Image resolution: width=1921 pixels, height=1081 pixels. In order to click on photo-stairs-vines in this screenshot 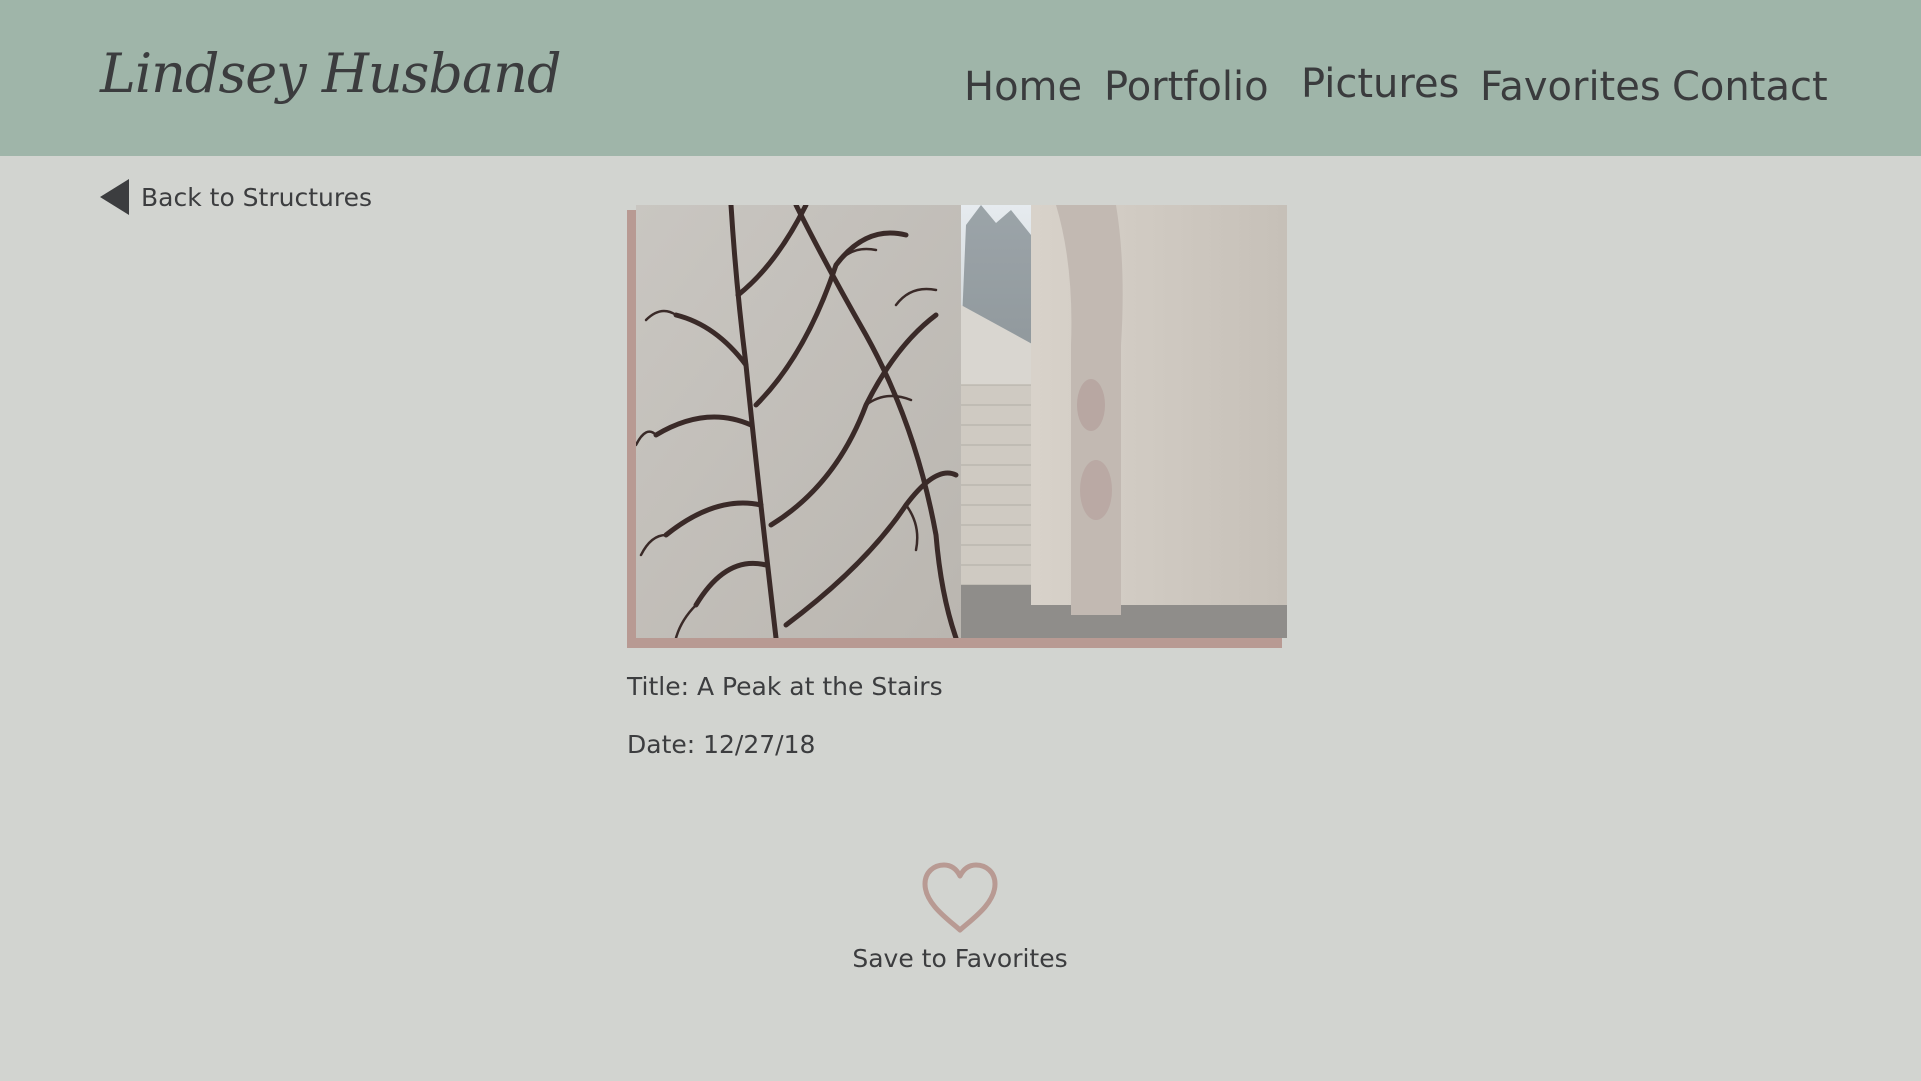, I will do `click(961, 421)`.